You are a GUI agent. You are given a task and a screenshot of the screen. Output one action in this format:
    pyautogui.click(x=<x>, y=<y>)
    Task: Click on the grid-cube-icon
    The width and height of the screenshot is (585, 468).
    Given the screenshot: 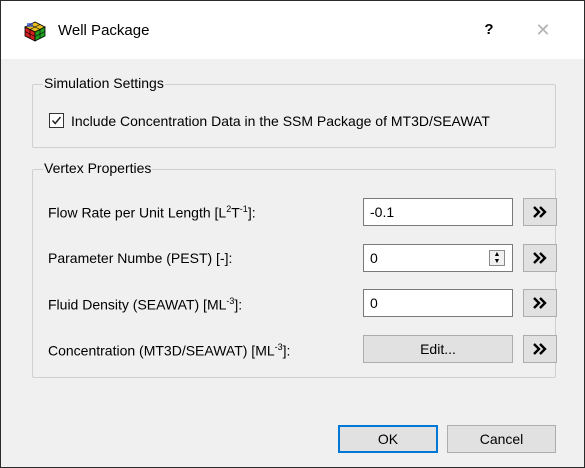 What is the action you would take?
    pyautogui.click(x=35, y=31)
    